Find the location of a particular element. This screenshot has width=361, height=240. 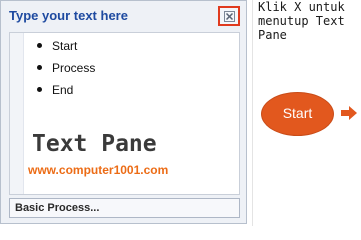

close-button is located at coordinates (229, 16).